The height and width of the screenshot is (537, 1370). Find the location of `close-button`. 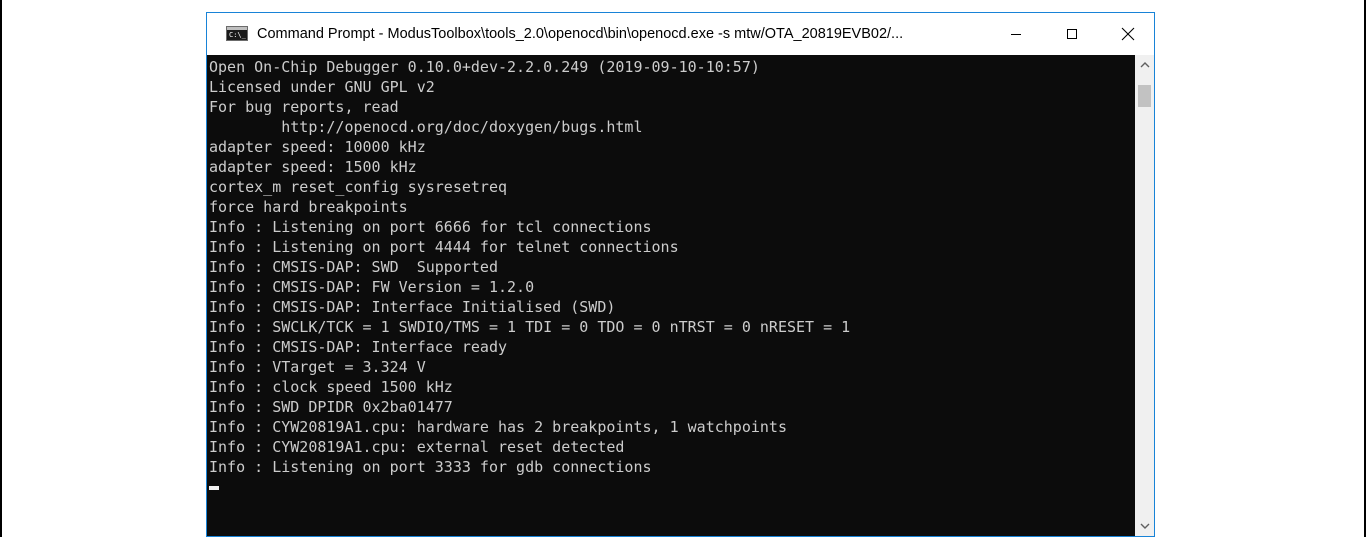

close-button is located at coordinates (1128, 34).